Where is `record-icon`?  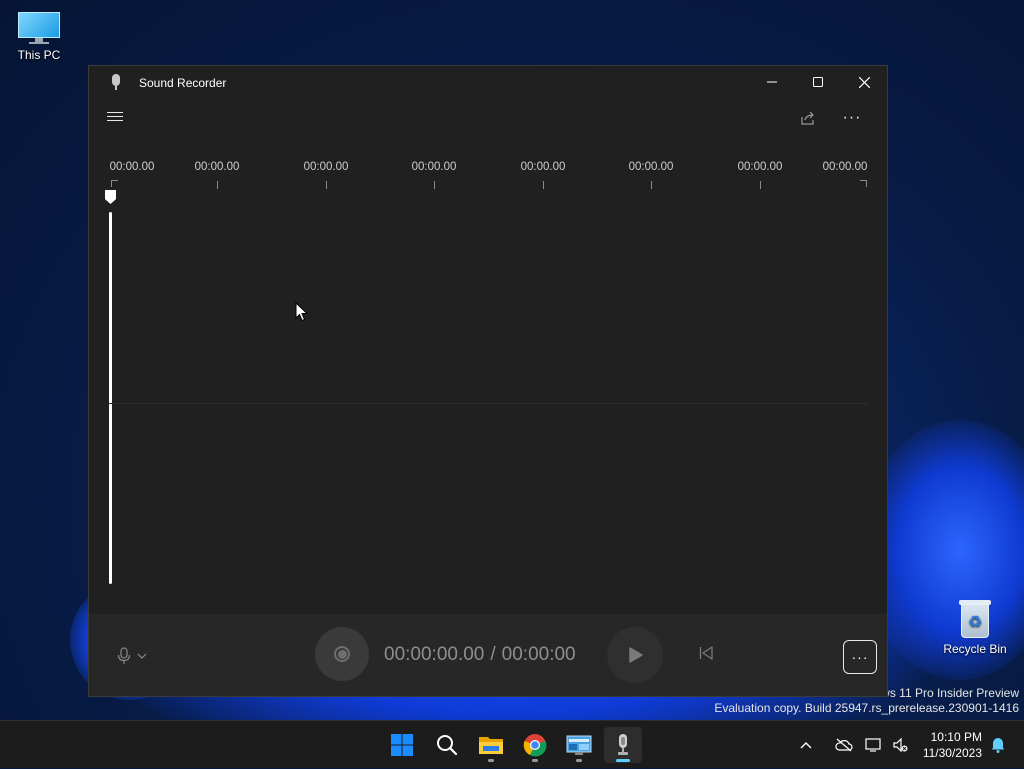
record-icon is located at coordinates (342, 654).